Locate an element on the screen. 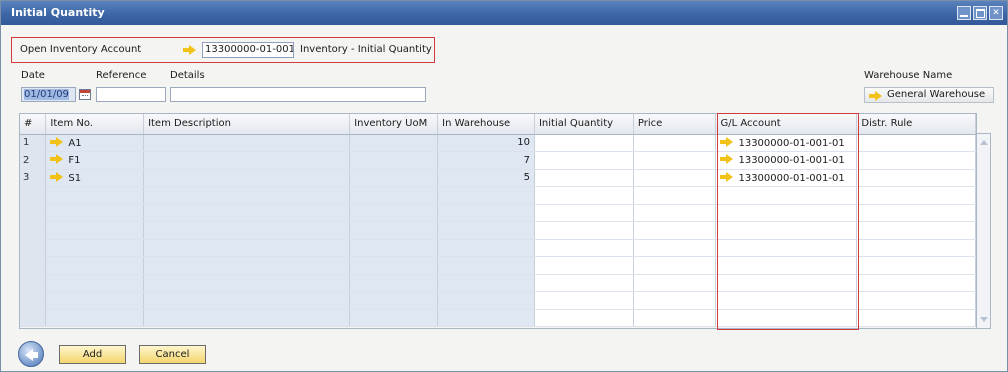 The image size is (1008, 372). table-row: 1 A1 10 13300000-01-001-01 is located at coordinates (498, 143).